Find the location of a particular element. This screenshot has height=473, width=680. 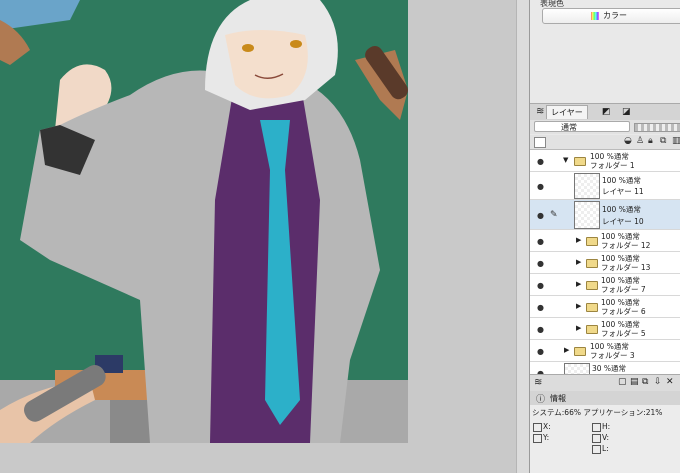

l-value: L: is located at coordinates (600, 449).